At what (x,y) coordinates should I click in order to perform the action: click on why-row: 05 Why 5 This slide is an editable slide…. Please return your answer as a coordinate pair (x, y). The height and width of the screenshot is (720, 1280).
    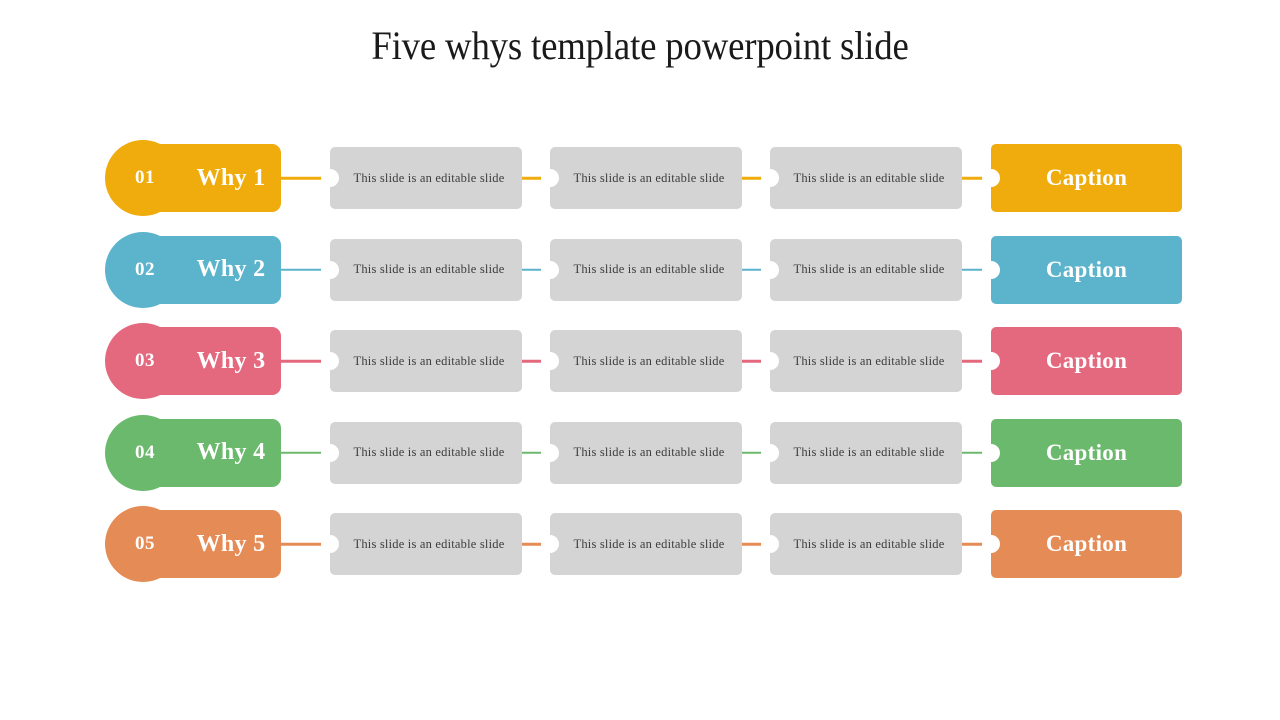
    Looking at the image, I should click on (640, 544).